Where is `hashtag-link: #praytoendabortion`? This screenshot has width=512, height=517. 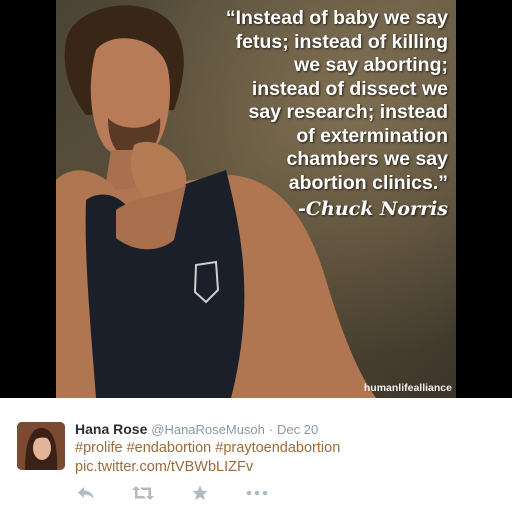
hashtag-link: #praytoendabortion is located at coordinates (277, 448).